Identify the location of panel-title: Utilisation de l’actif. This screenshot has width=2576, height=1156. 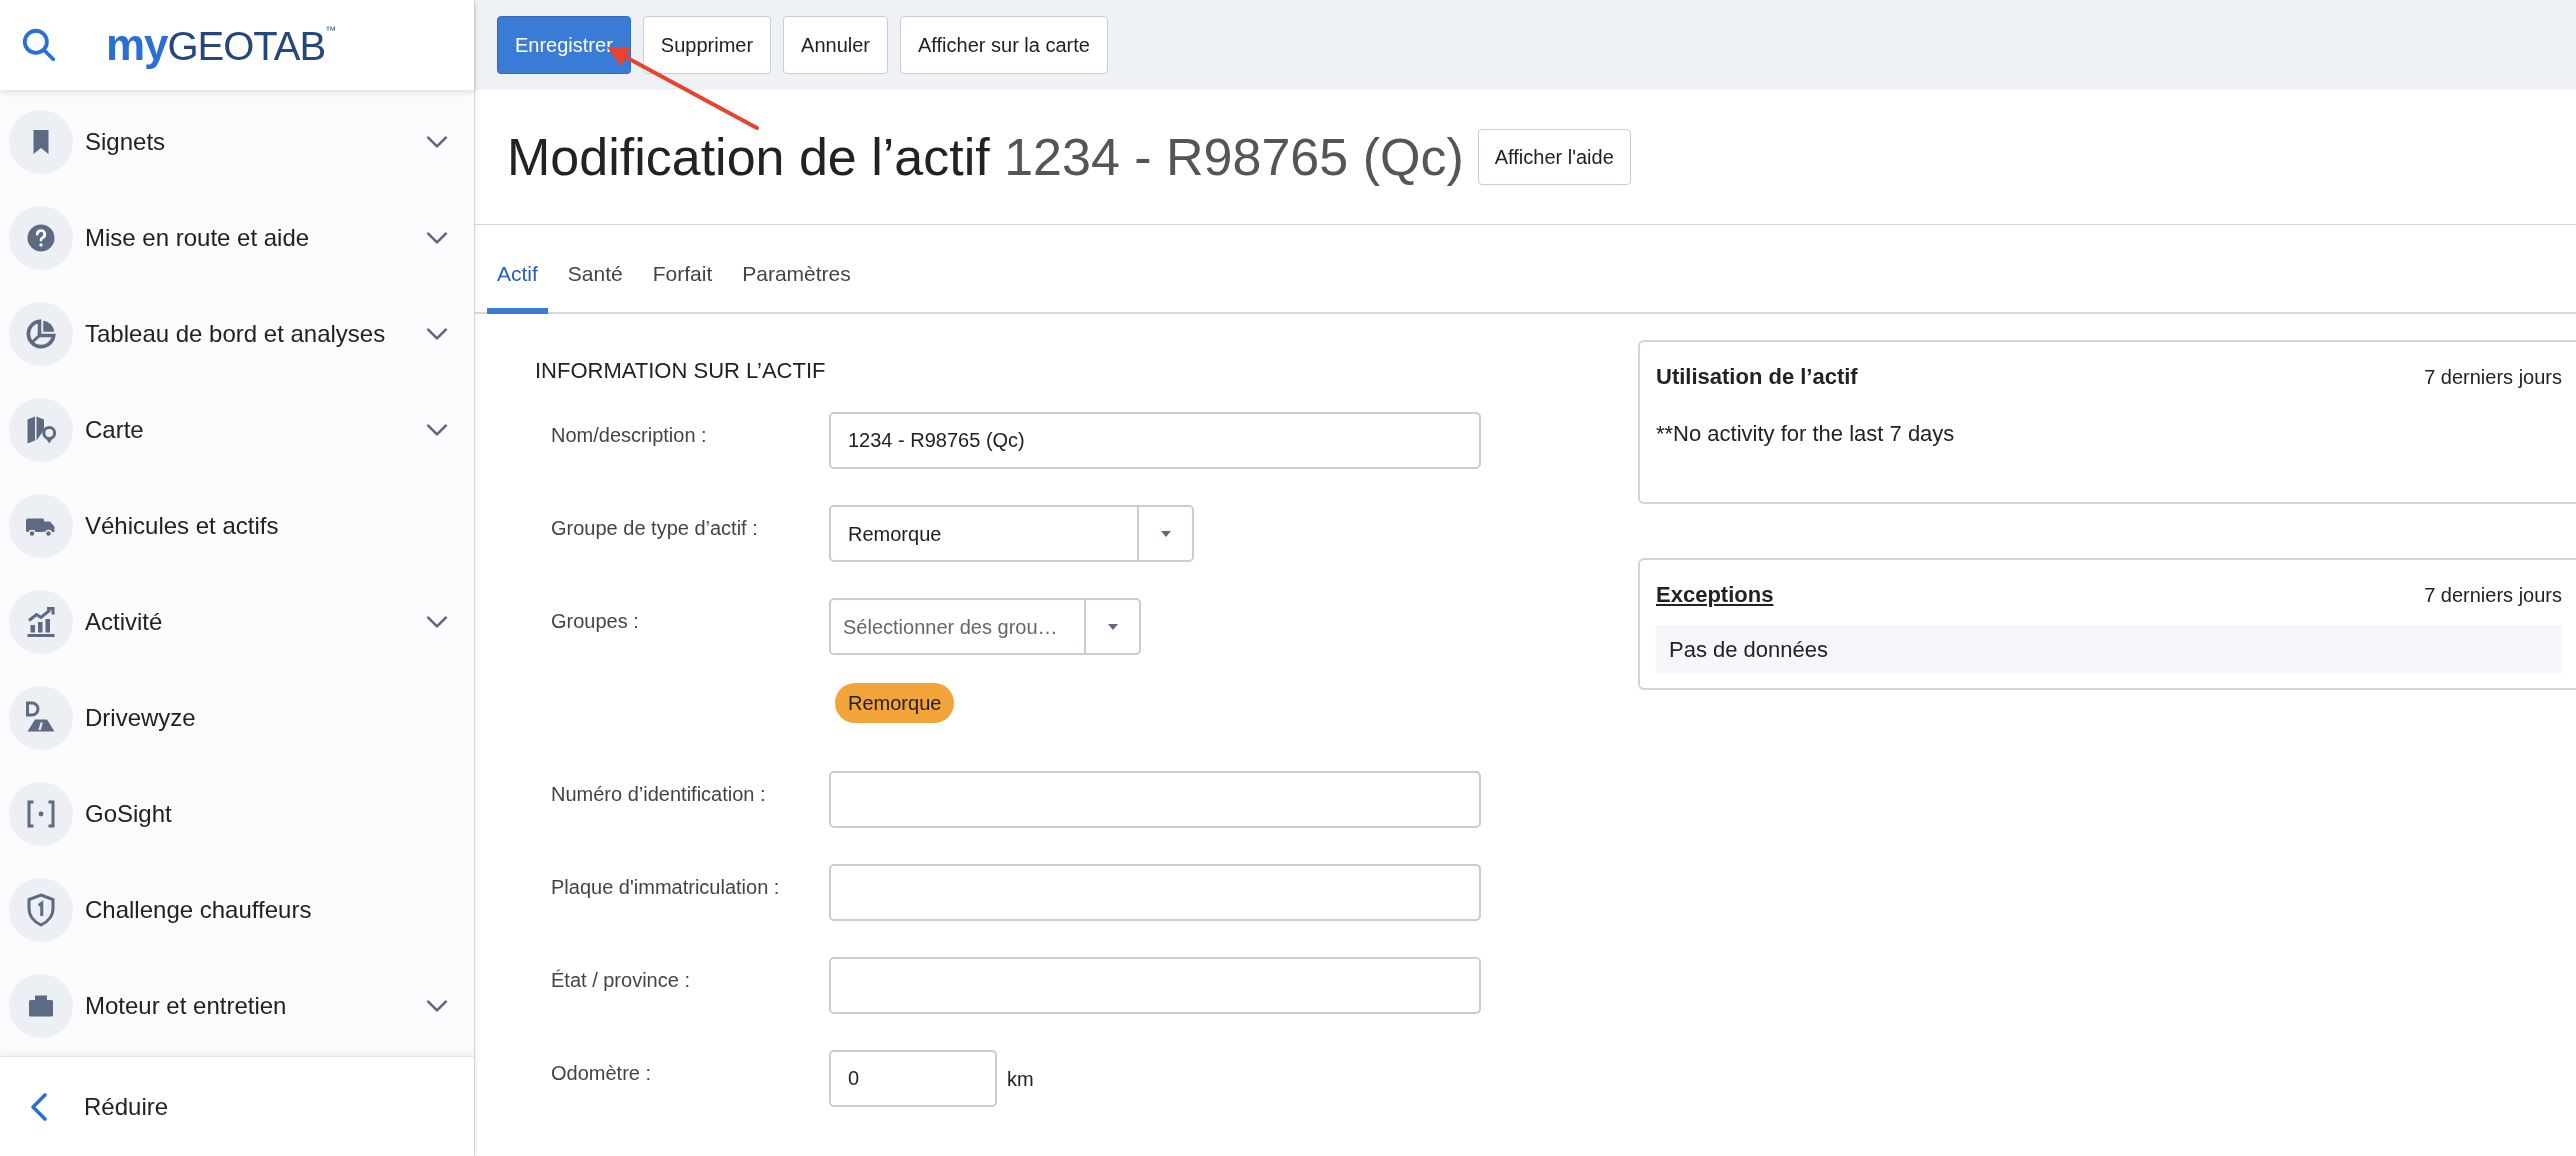
(1757, 377).